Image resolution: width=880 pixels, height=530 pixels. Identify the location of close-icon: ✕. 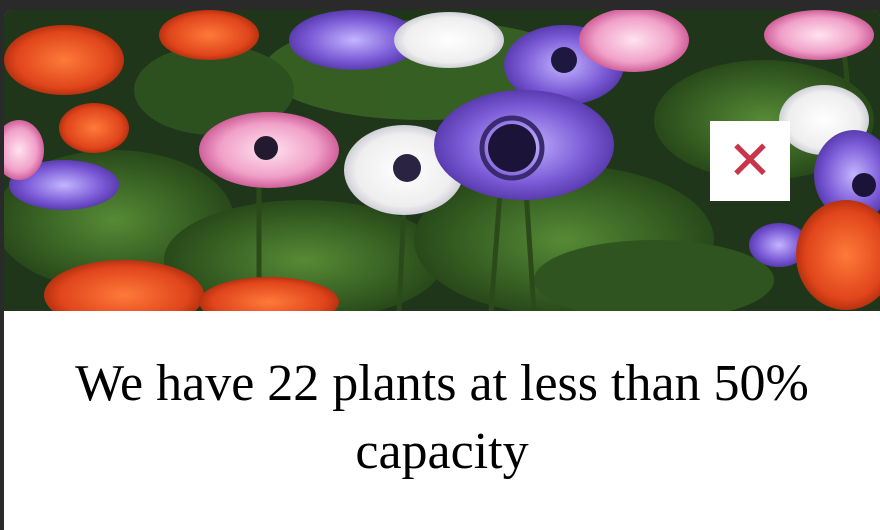
(750, 160).